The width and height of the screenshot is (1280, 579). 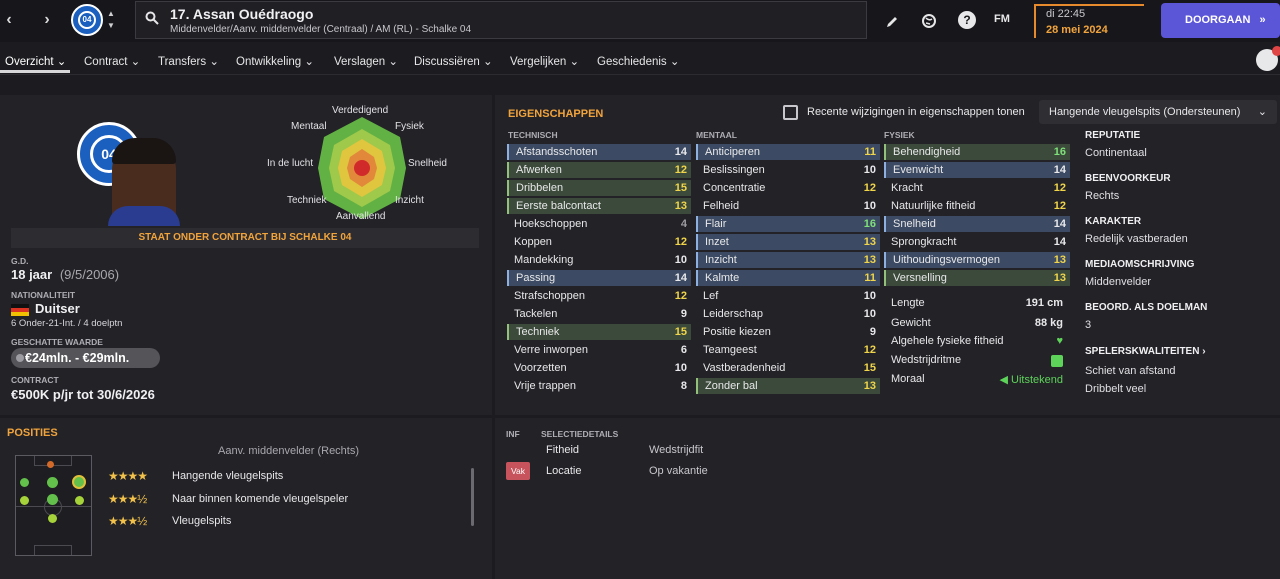 What do you see at coordinates (1048, 323) in the screenshot?
I see `weight-value: 88 kg` at bounding box center [1048, 323].